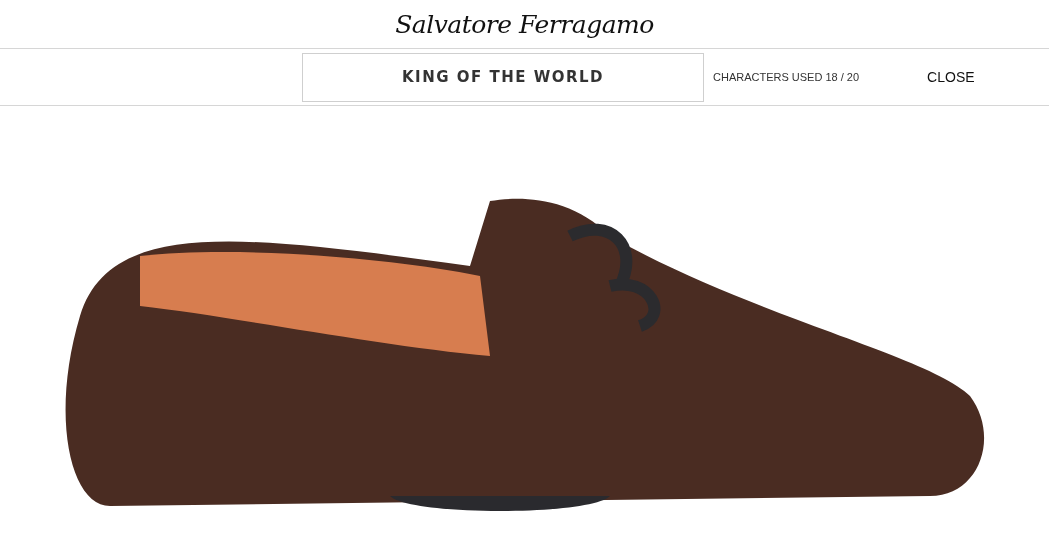  Describe the element at coordinates (786, 77) in the screenshot. I see `character-counter: CHARACTERS USED 18 / 20` at that location.